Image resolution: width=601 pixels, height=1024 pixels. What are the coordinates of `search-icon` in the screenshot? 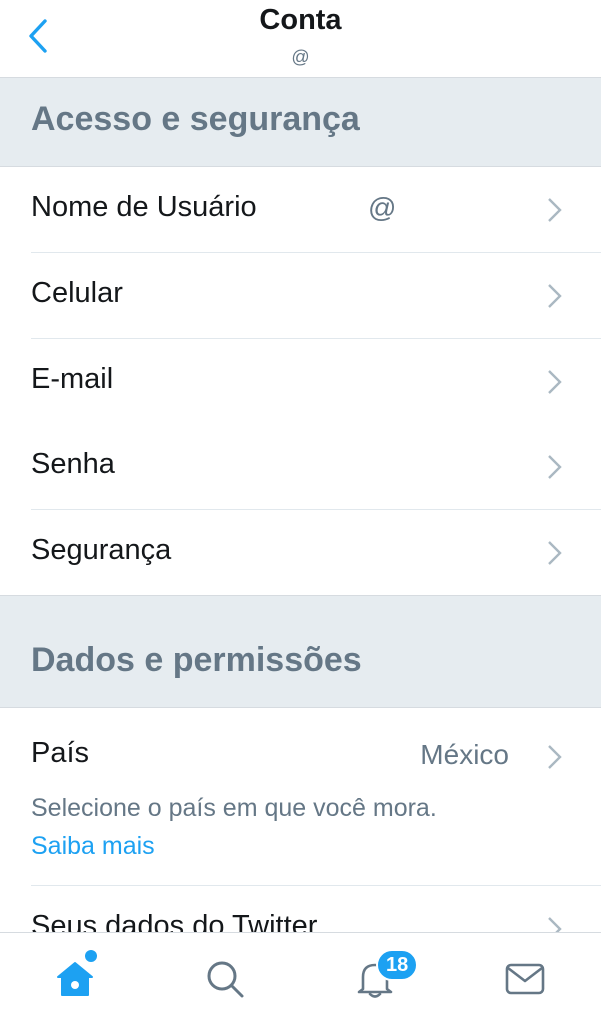 It's located at (225, 979).